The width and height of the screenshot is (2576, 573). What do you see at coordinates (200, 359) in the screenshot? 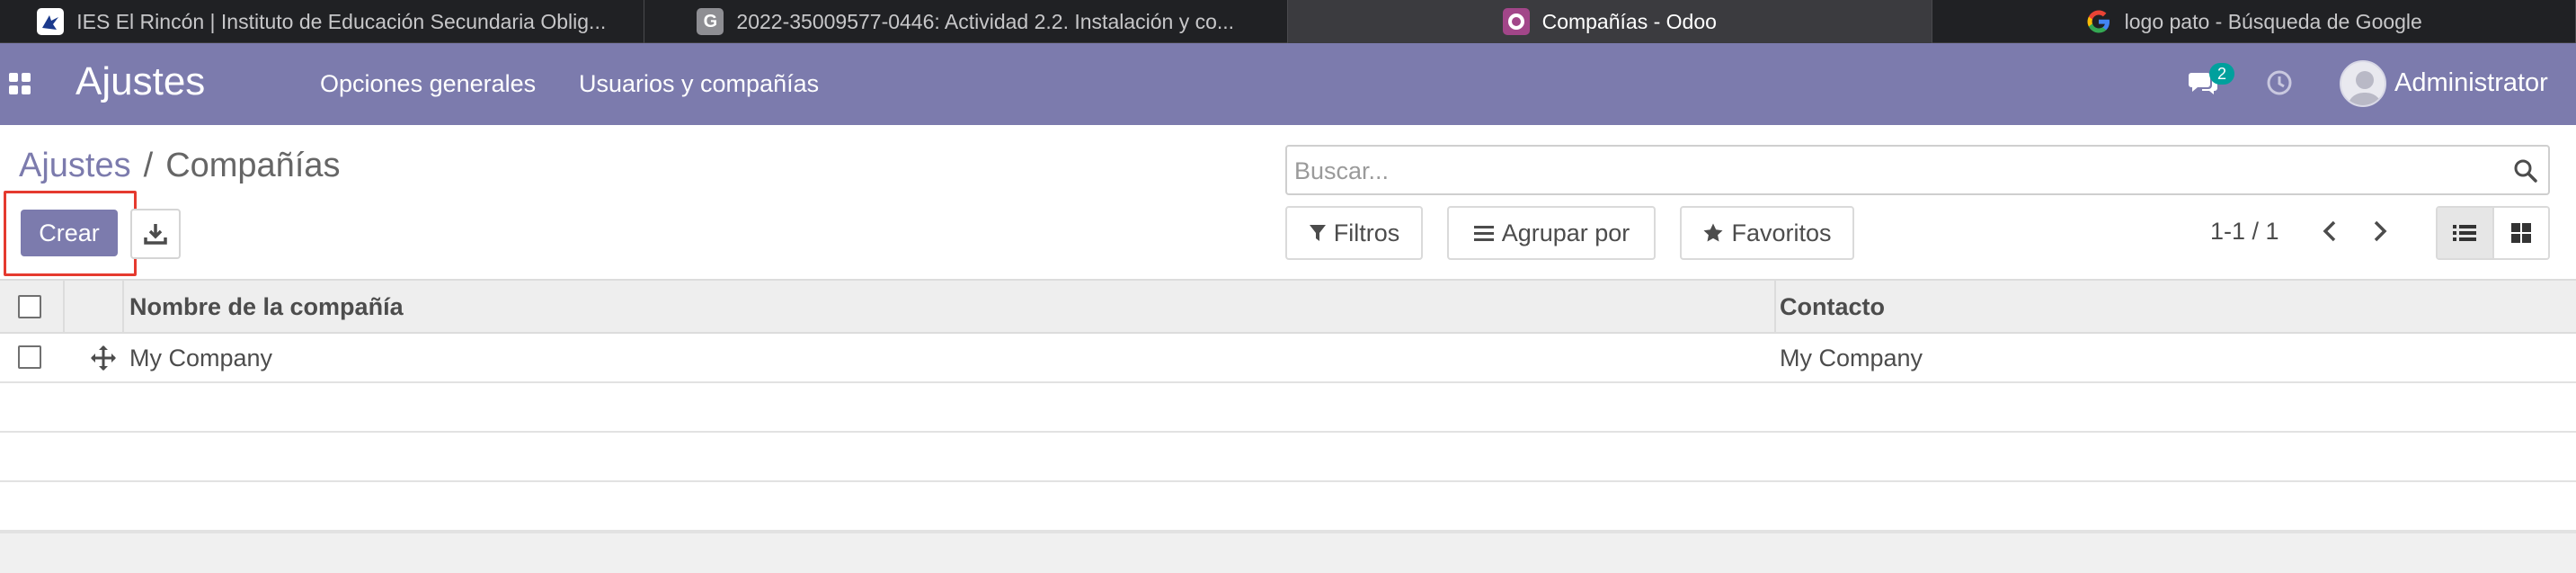
I see `company-name-cell: My Company` at bounding box center [200, 359].